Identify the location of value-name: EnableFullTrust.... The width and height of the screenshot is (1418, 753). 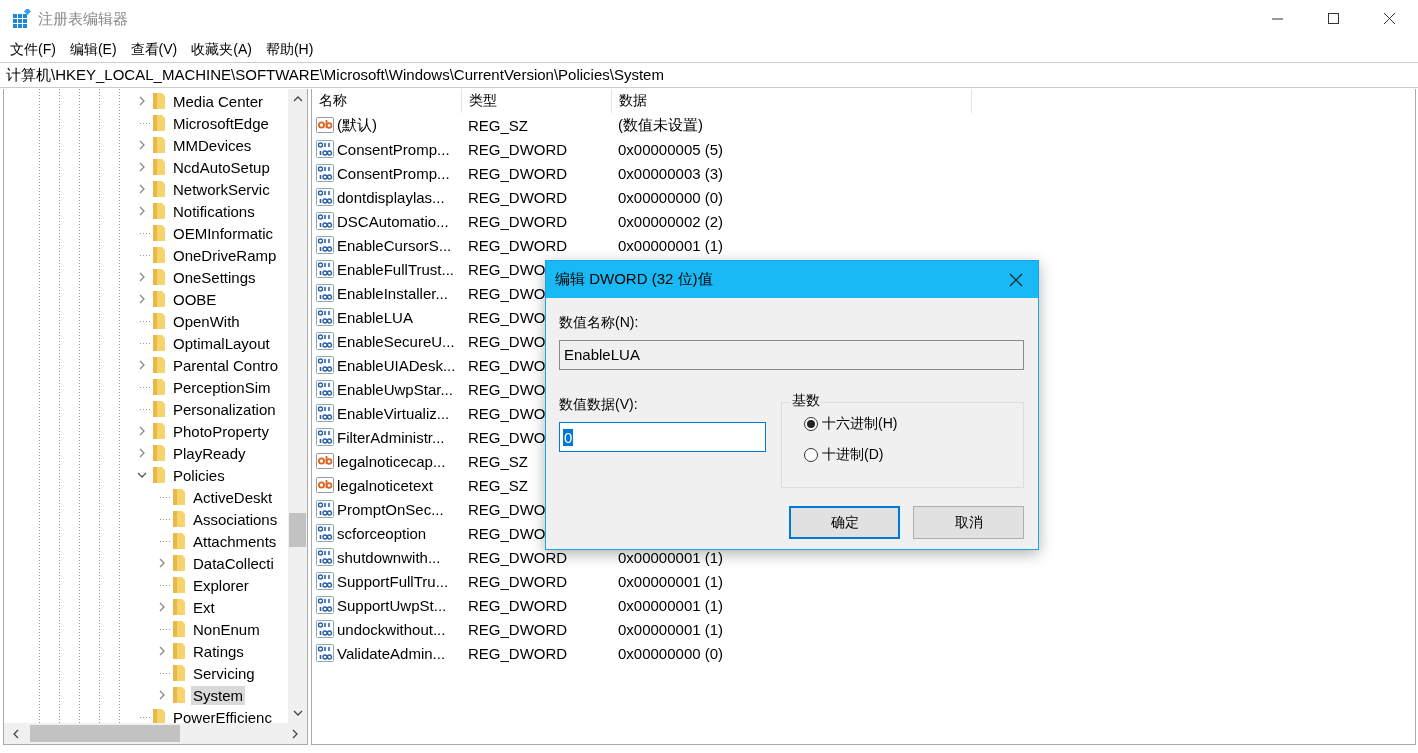
(395, 269).